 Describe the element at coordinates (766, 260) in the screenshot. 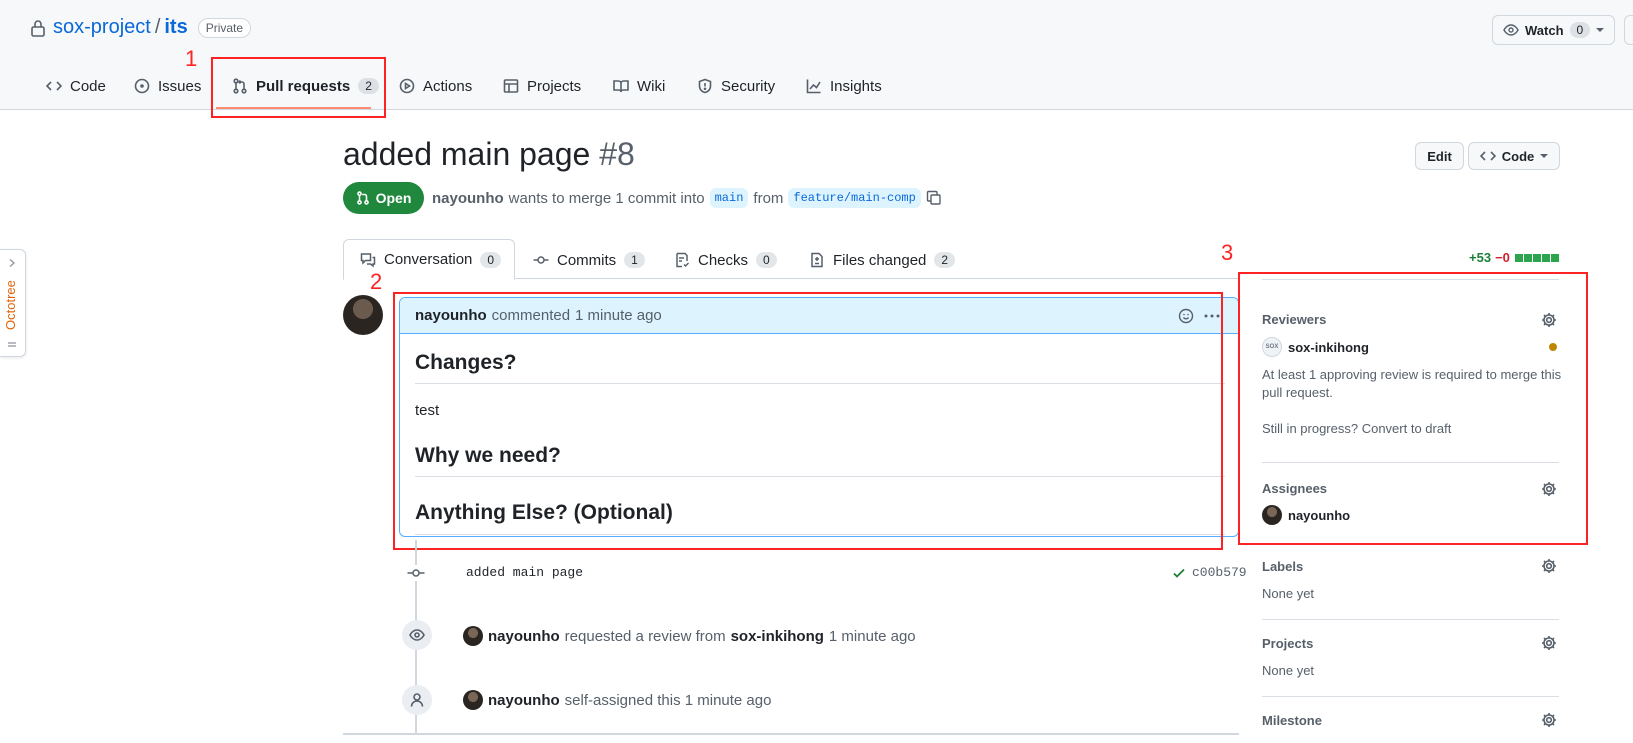

I see `checks-count: 0` at that location.